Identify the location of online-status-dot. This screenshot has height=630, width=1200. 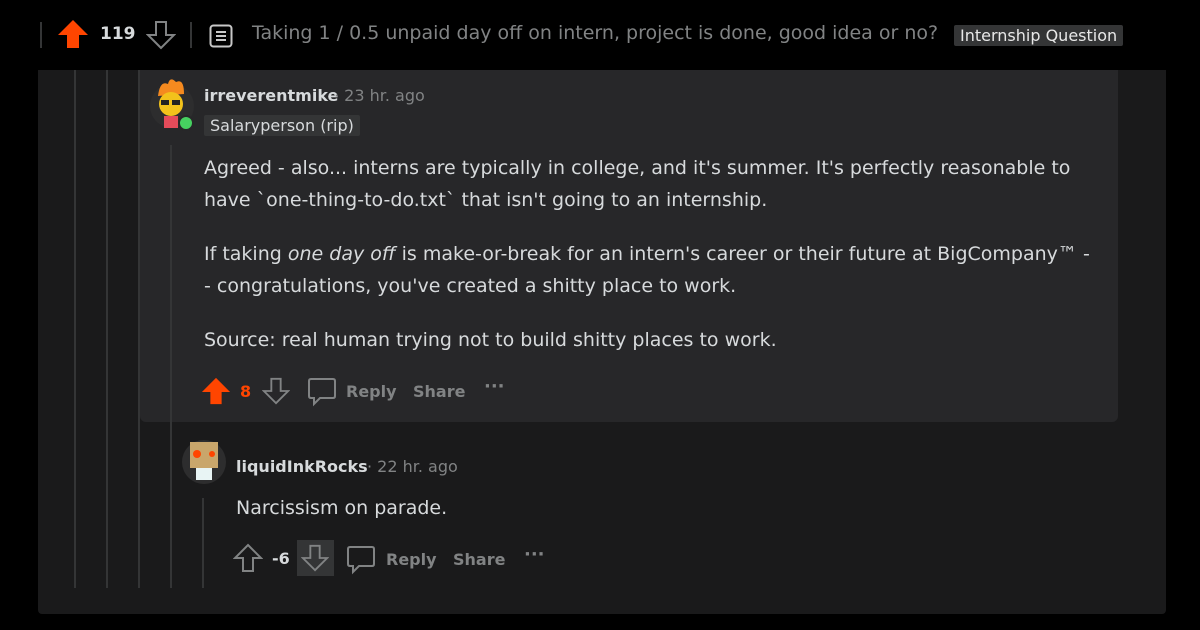
(186, 123).